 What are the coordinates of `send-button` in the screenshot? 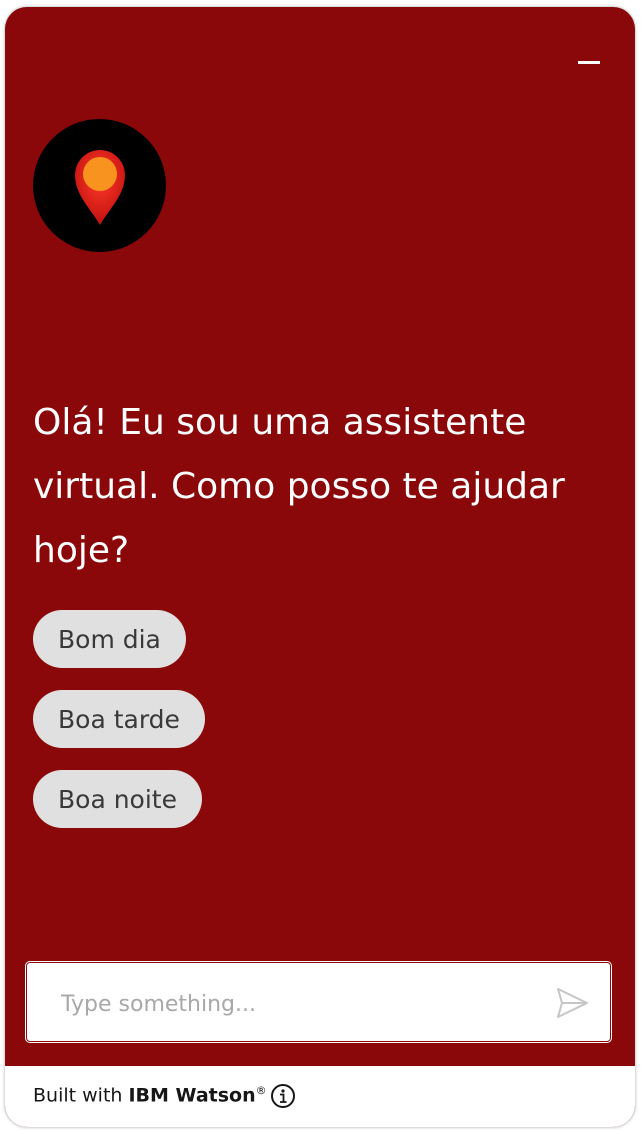 It's located at (572, 1003).